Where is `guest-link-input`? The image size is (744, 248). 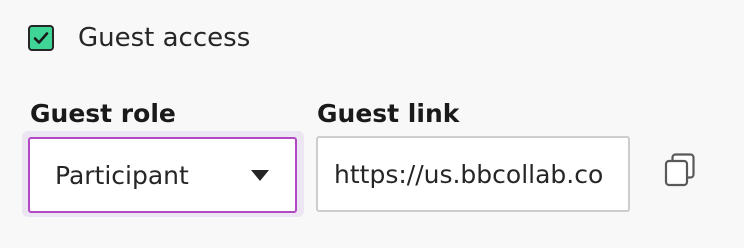
guest-link-input is located at coordinates (473, 174).